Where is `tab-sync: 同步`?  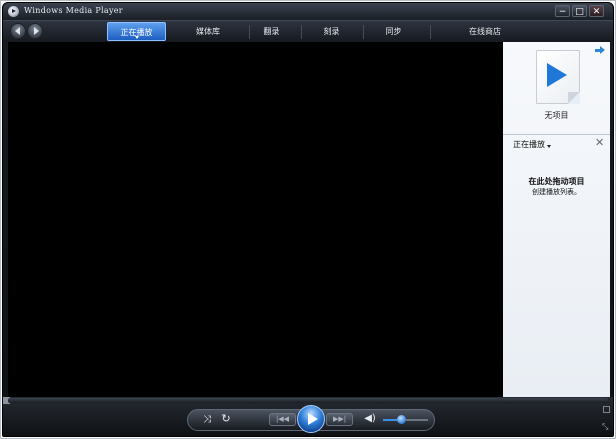
tab-sync: 同步 is located at coordinates (393, 31).